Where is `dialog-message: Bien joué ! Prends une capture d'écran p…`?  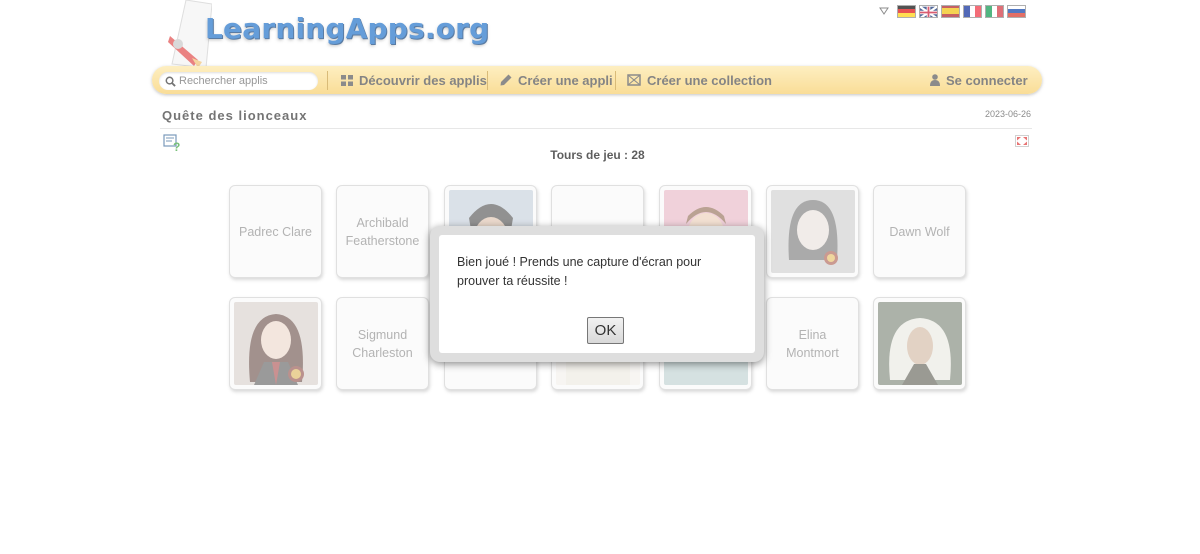
dialog-message: Bien joué ! Prends une capture d'écran p… is located at coordinates (579, 271).